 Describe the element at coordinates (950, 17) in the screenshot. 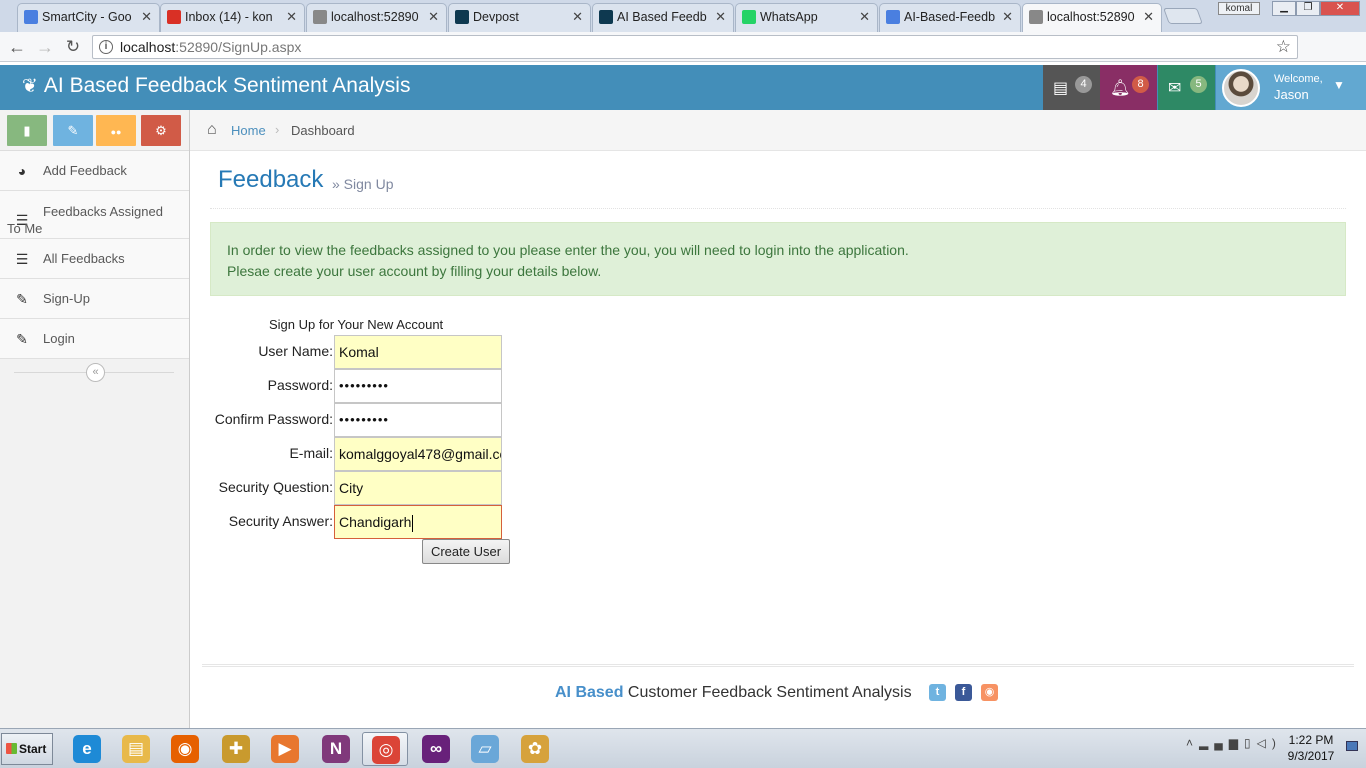

I see `tab-7: AI-Based-Feedb ✕` at that location.